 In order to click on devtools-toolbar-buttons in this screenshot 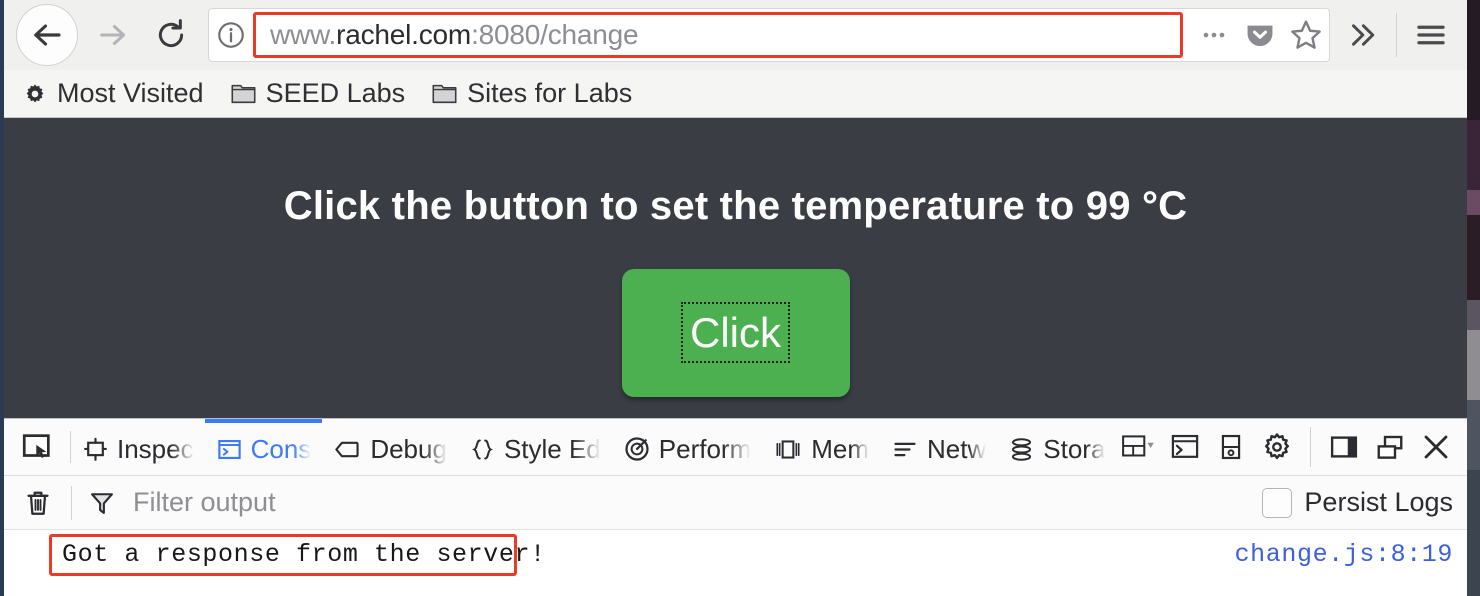, I will do `click(1291, 447)`.